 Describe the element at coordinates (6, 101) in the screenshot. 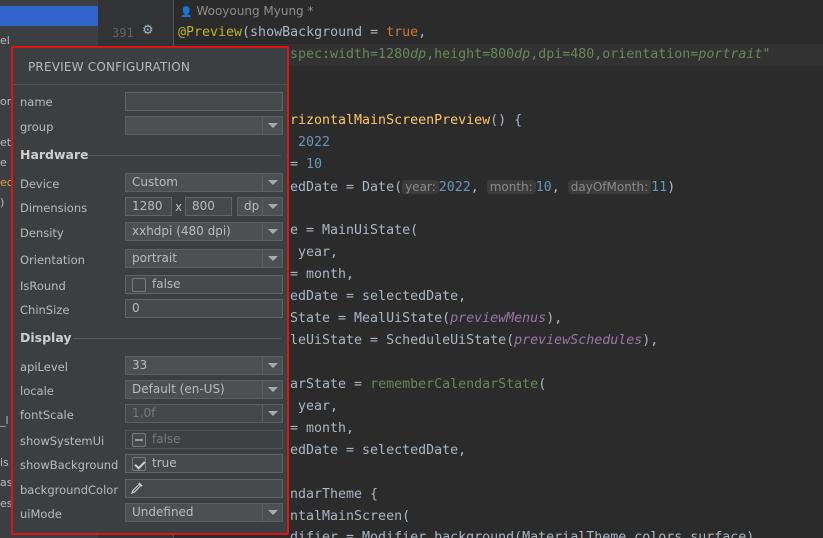

I see `tree-text-fragment: or` at that location.